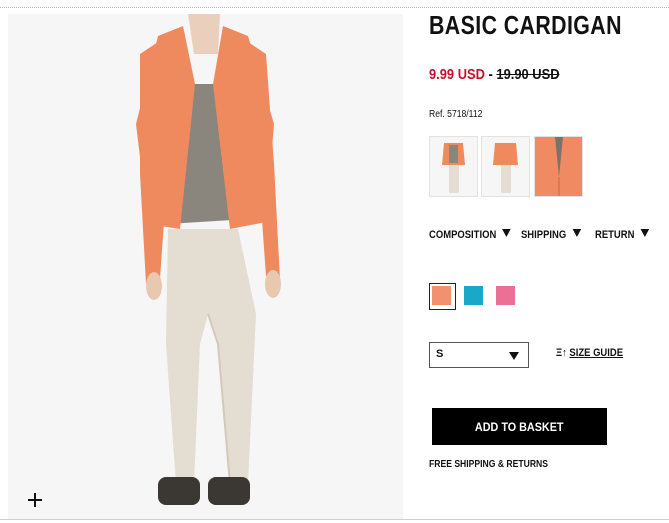  What do you see at coordinates (596, 353) in the screenshot?
I see `size-guide-label: SIZE GUIDE` at bounding box center [596, 353].